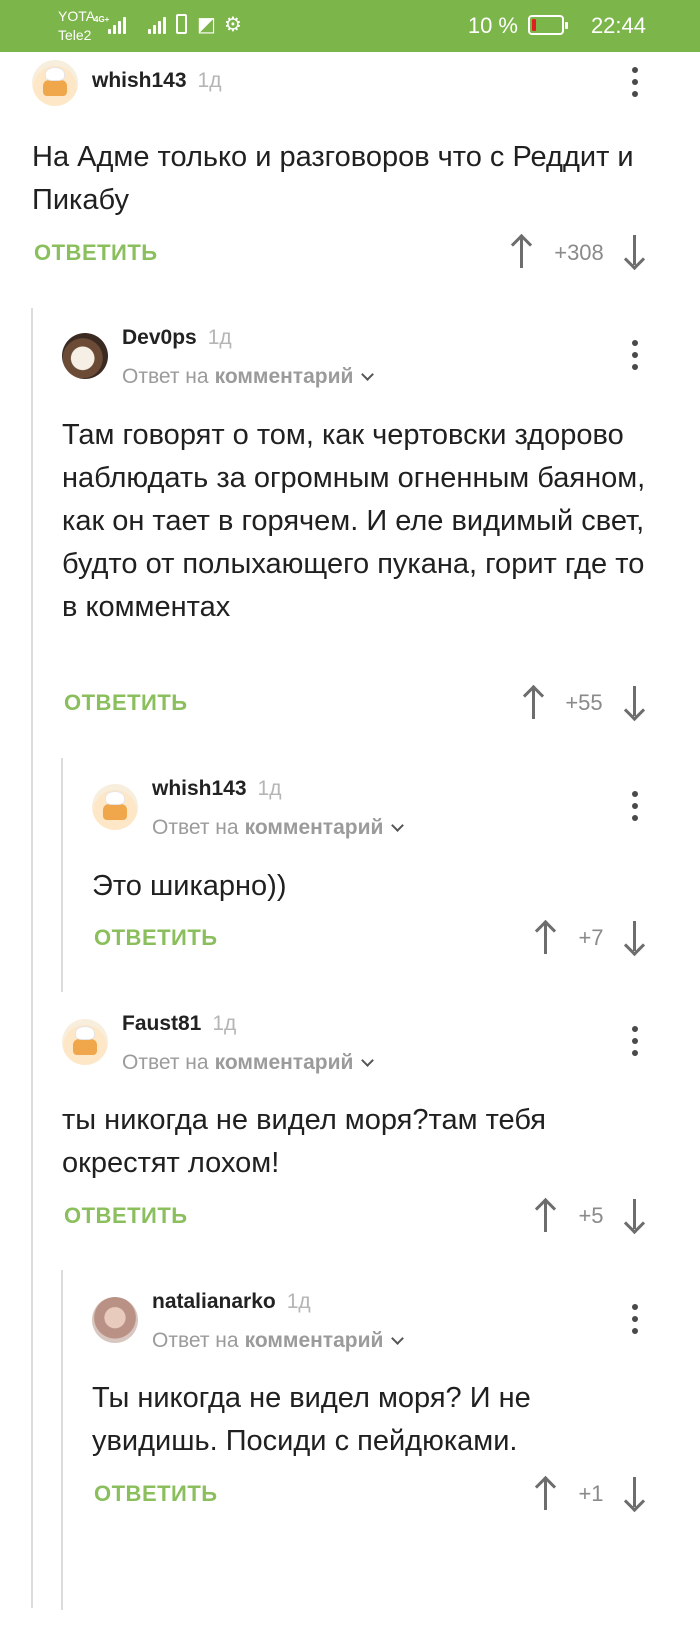  What do you see at coordinates (77, 16) in the screenshot?
I see `carrier-name-1: YOTA` at bounding box center [77, 16].